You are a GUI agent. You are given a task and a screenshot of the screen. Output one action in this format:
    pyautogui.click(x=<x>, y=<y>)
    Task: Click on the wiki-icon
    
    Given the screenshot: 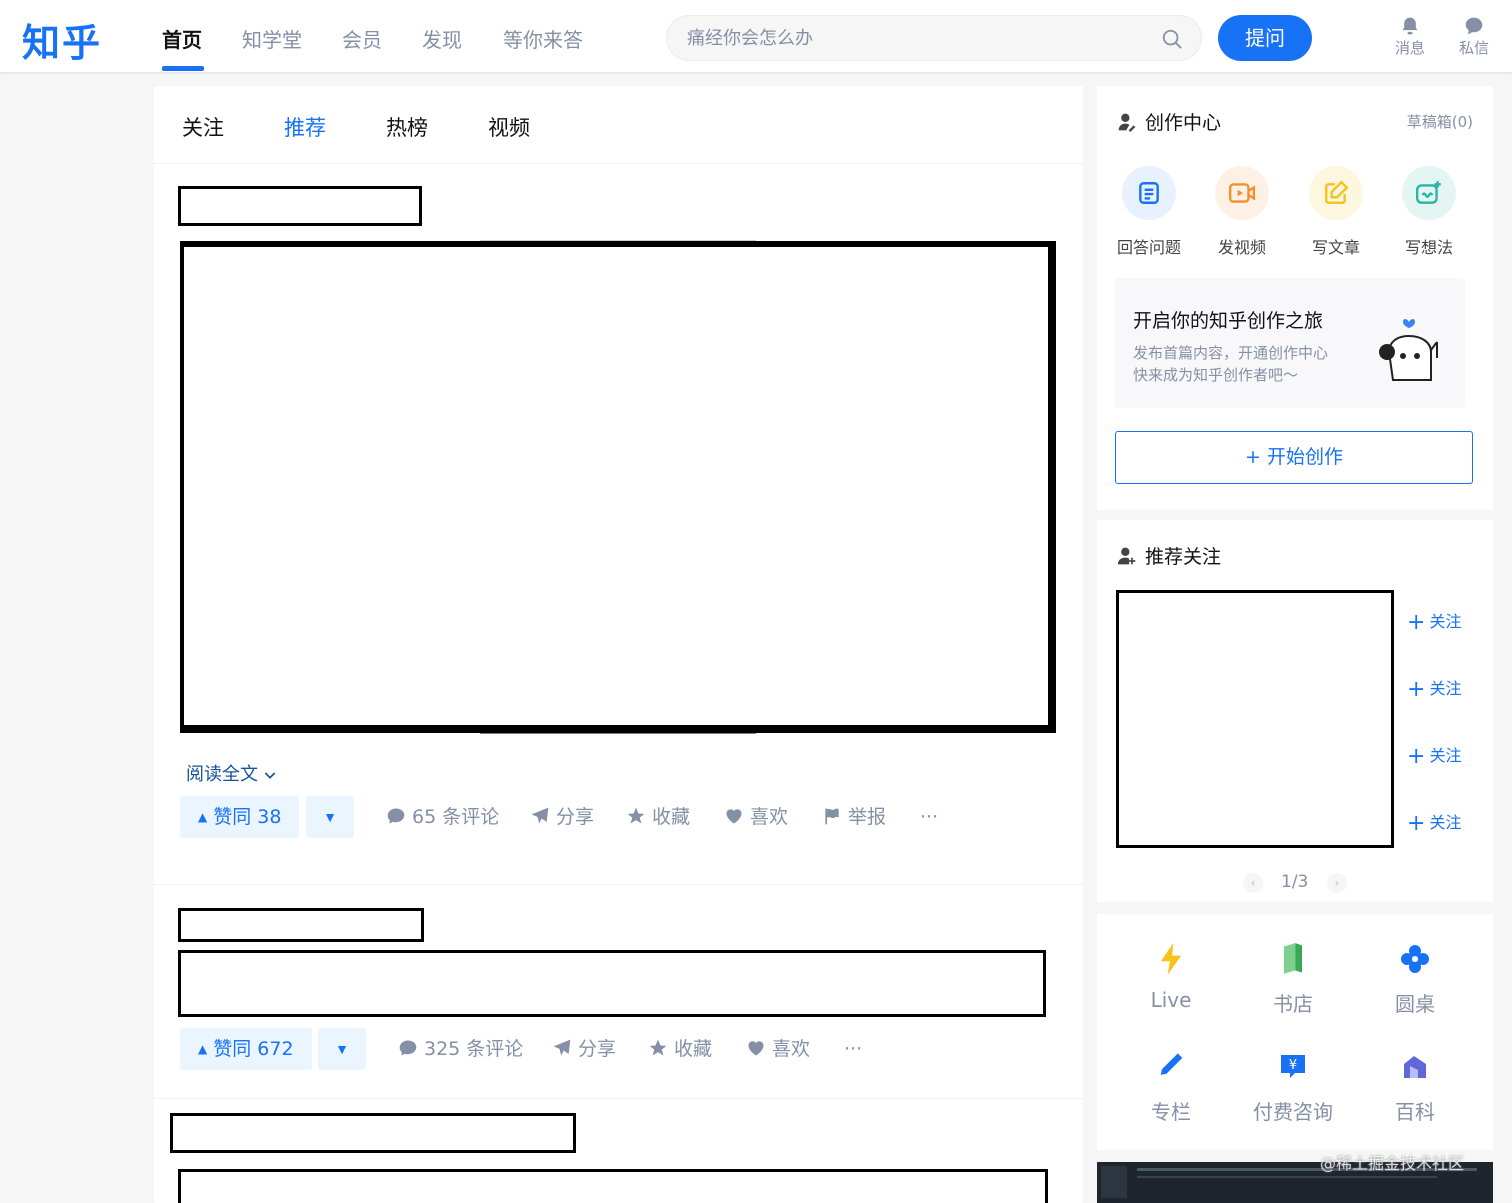 What is the action you would take?
    pyautogui.click(x=1415, y=1067)
    